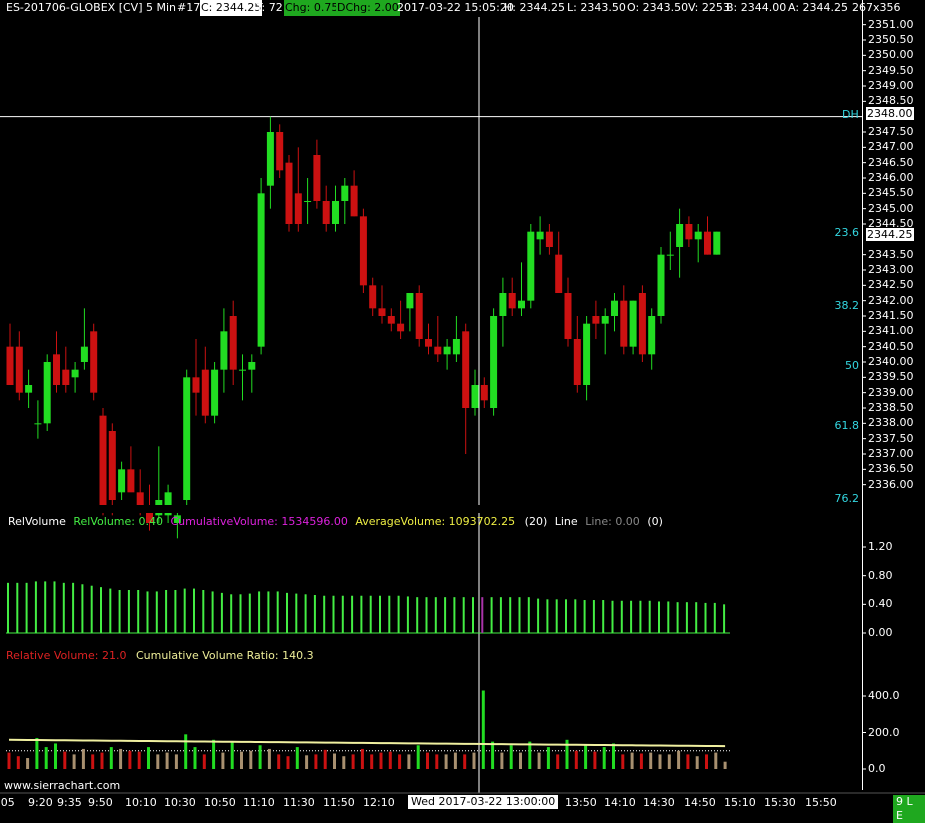 This screenshot has width=925, height=823. What do you see at coordinates (367, 743) in the screenshot?
I see `cumulative-ratio-line` at bounding box center [367, 743].